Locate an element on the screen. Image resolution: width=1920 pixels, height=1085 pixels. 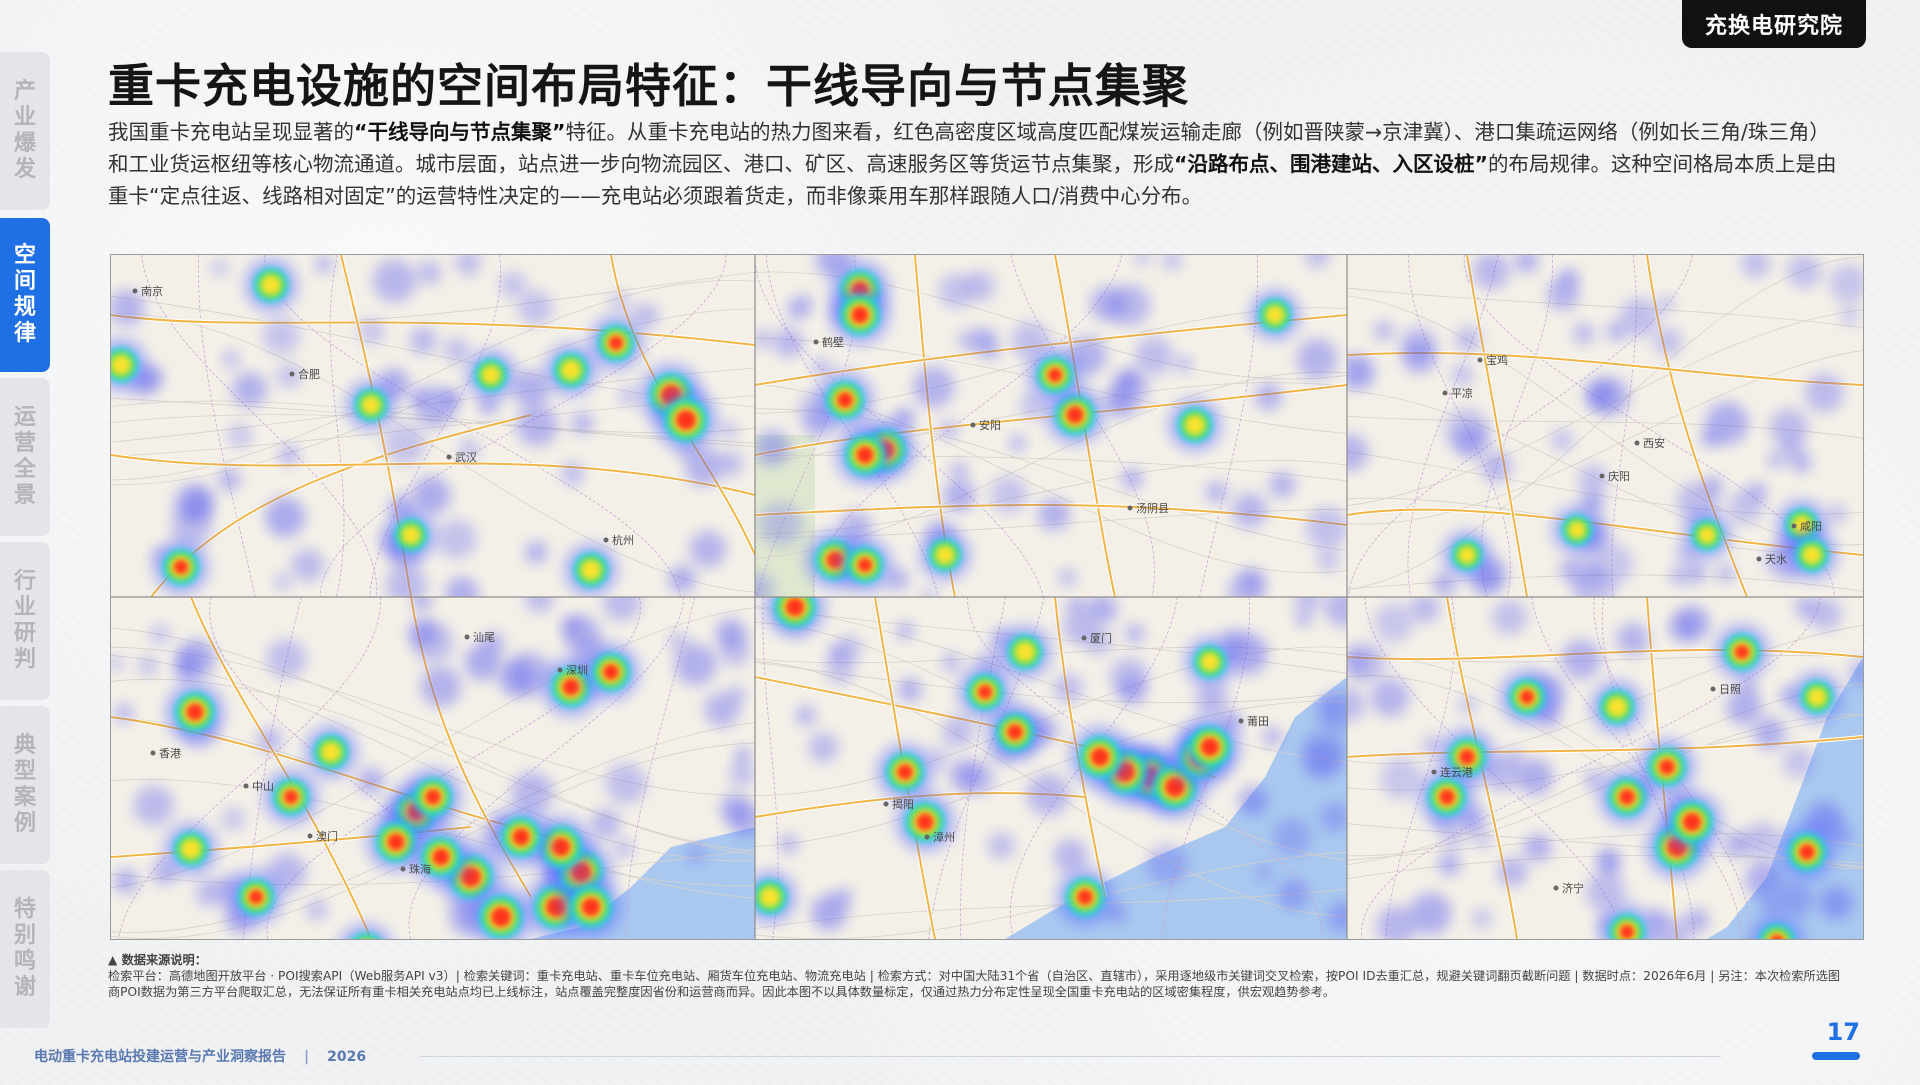
nav-item-label: 行业研判 is located at coordinates (24, 620).